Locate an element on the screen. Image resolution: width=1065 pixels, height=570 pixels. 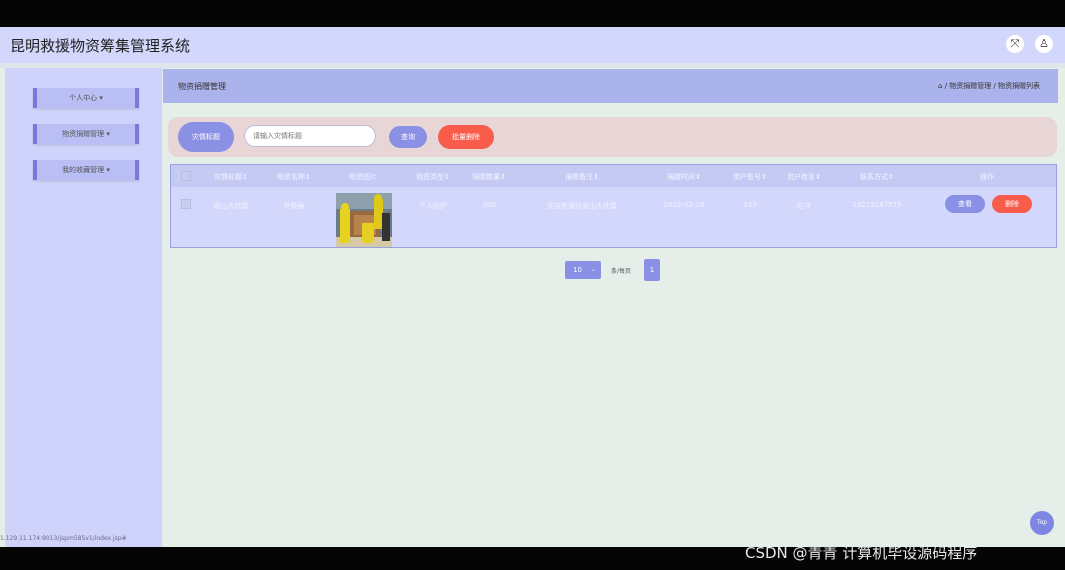
cell-user-name: 赵洋 is located at coordinates (804, 206).